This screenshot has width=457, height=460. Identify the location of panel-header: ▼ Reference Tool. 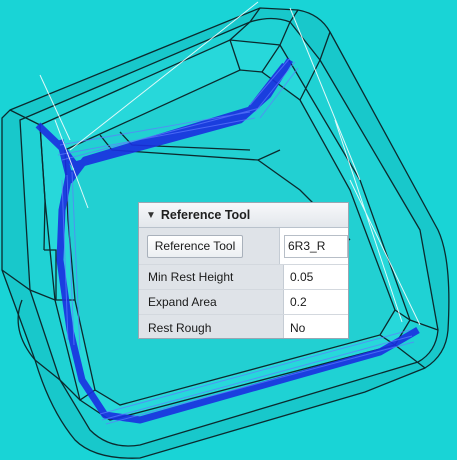
(243, 215).